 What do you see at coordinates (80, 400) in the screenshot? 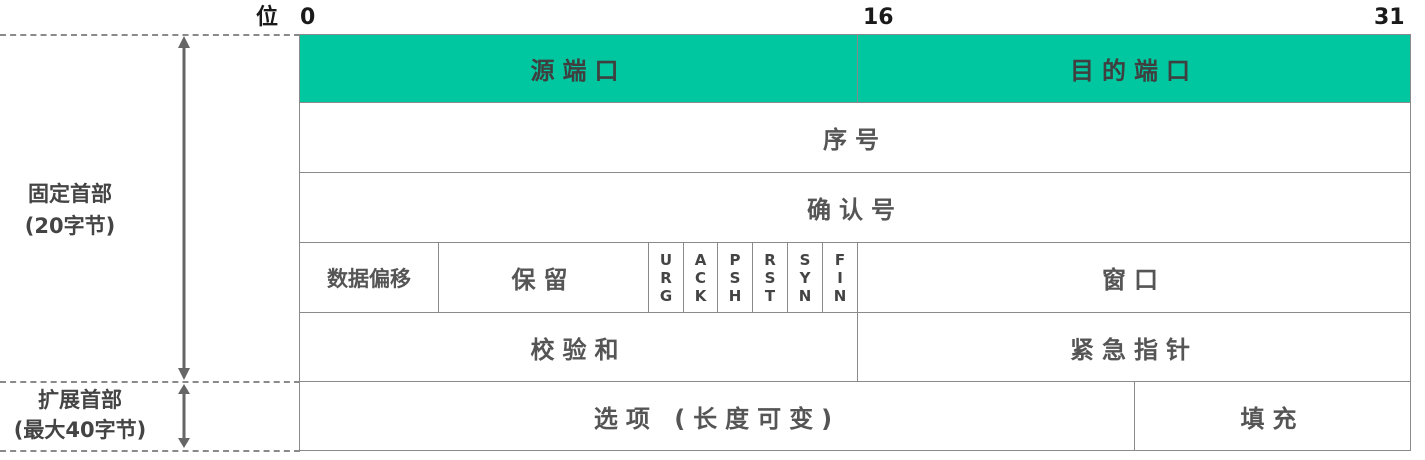
I see `ext-header-title: 扩展首部` at bounding box center [80, 400].